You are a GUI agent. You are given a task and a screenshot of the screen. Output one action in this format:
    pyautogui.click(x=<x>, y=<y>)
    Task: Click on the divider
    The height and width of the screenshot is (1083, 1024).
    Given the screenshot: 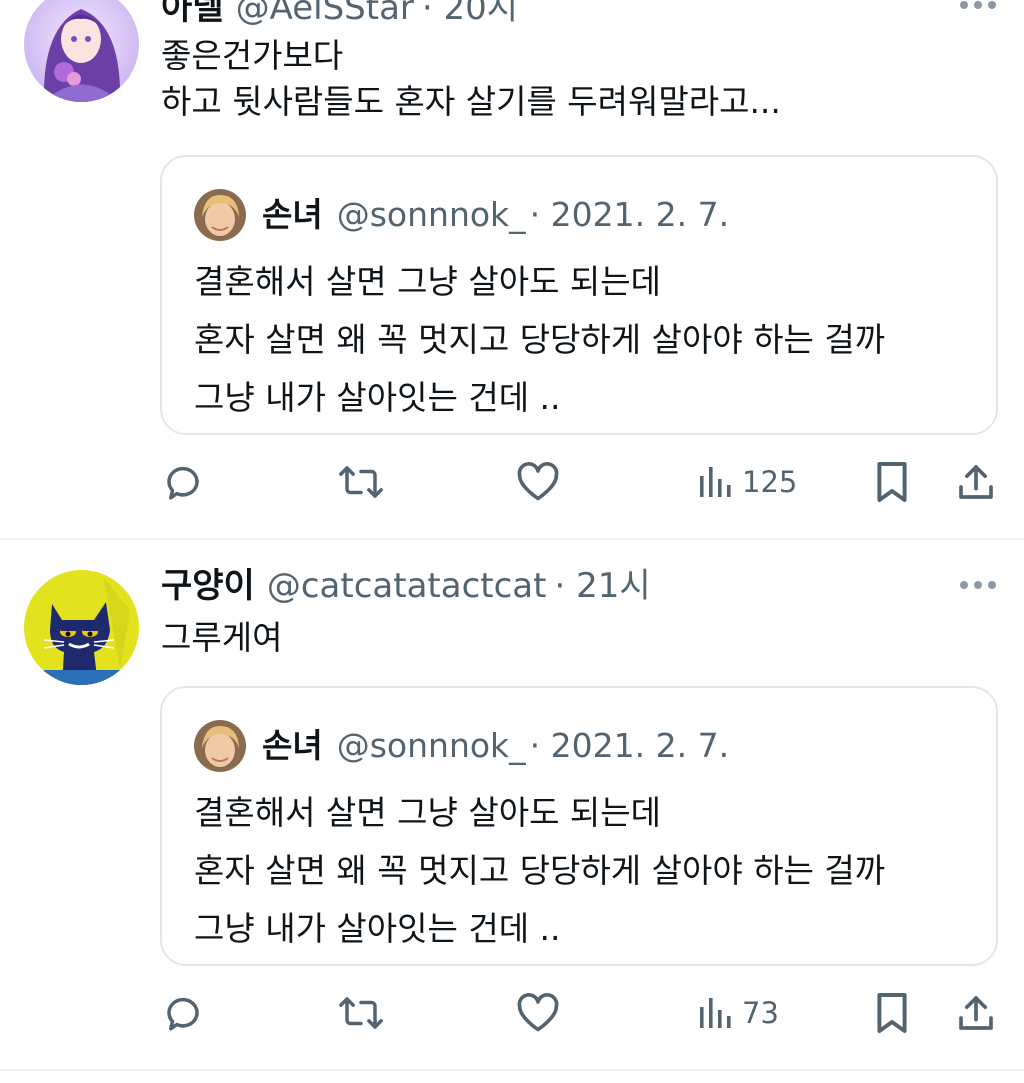 What is the action you would take?
    pyautogui.click(x=512, y=1070)
    